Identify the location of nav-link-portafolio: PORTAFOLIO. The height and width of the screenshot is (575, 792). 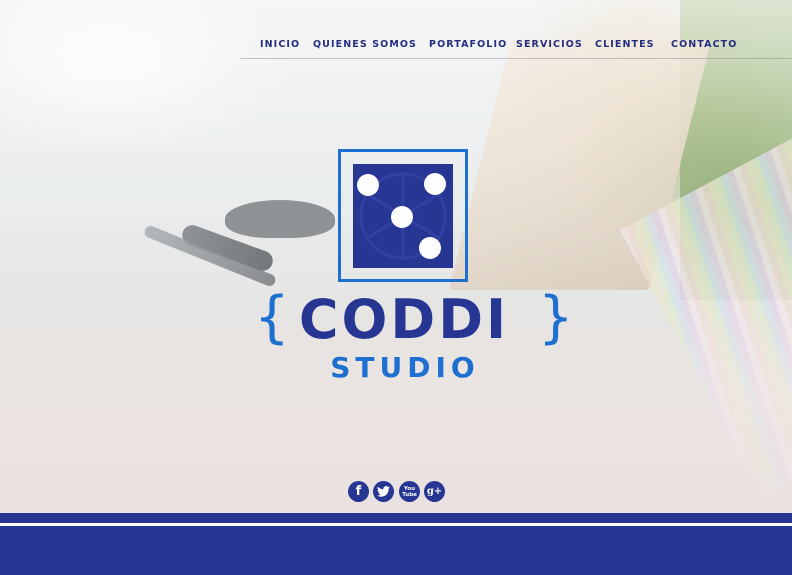
(468, 44).